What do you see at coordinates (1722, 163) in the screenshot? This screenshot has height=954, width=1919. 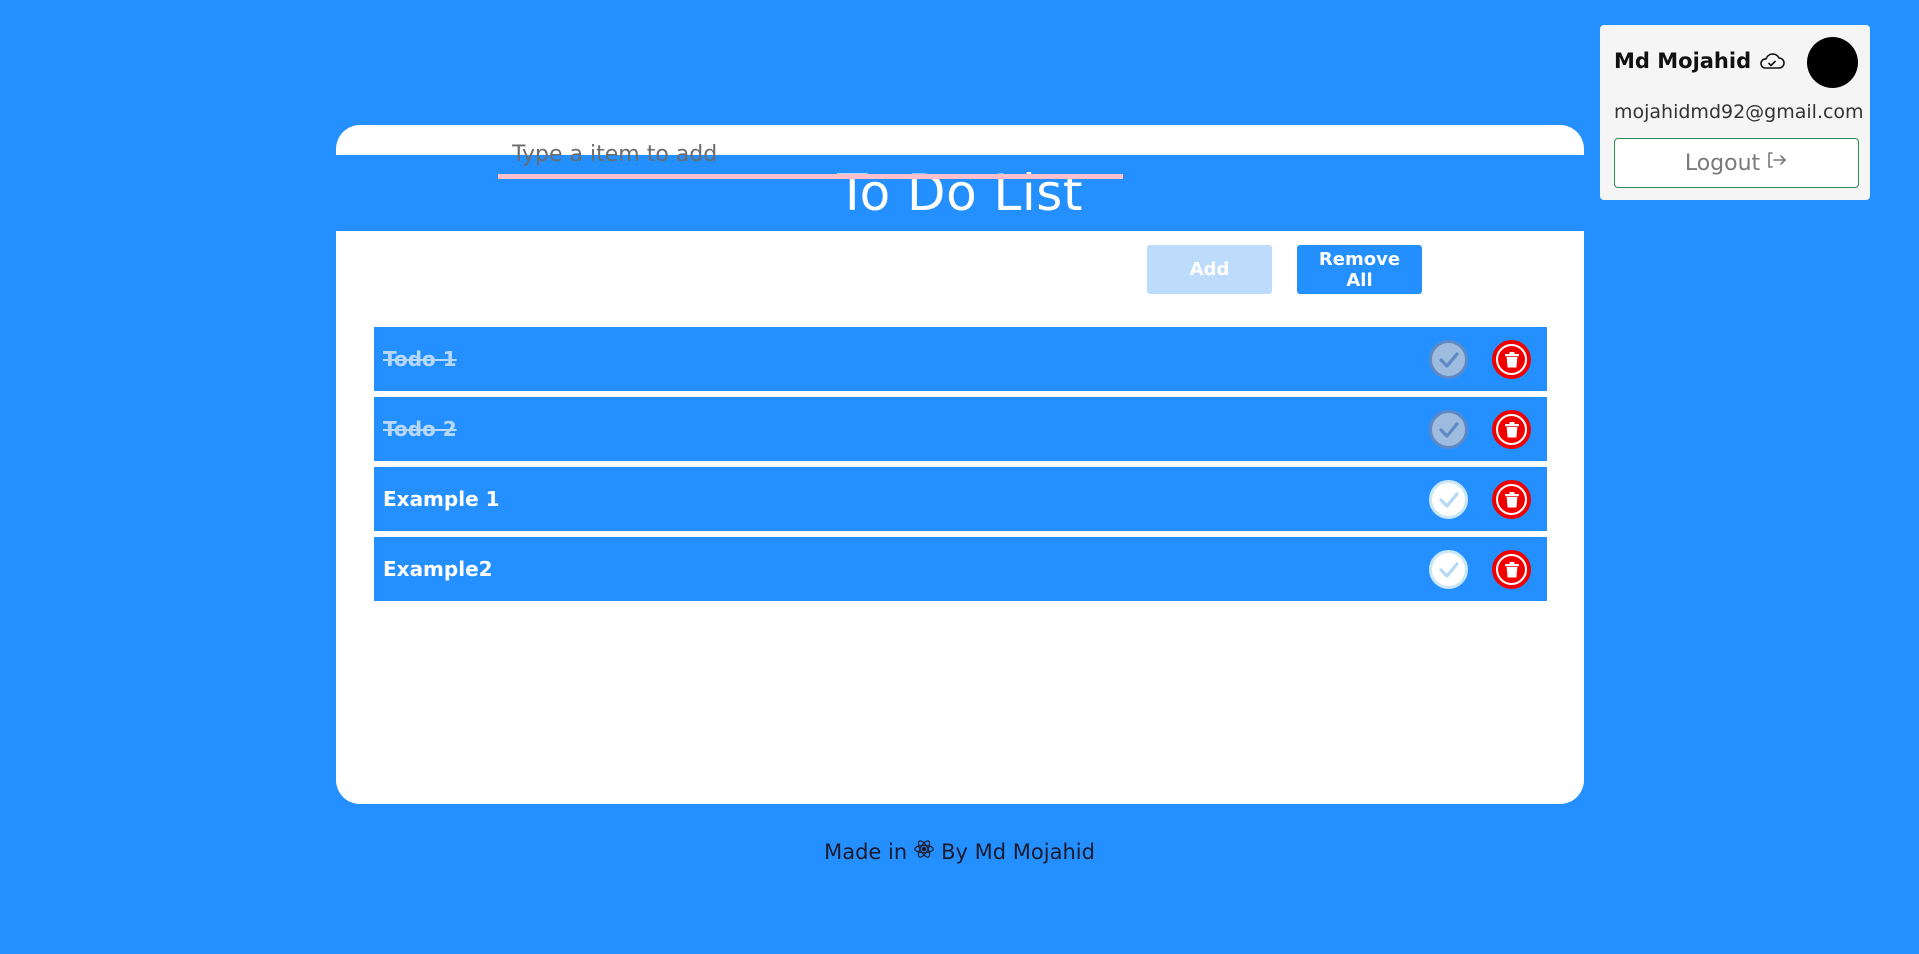 I see `logout-label: Logout` at bounding box center [1722, 163].